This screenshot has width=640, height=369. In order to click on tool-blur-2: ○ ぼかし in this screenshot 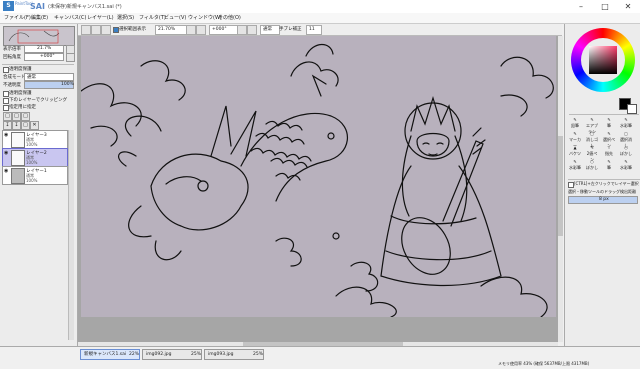, I will do `click(592, 165)`.